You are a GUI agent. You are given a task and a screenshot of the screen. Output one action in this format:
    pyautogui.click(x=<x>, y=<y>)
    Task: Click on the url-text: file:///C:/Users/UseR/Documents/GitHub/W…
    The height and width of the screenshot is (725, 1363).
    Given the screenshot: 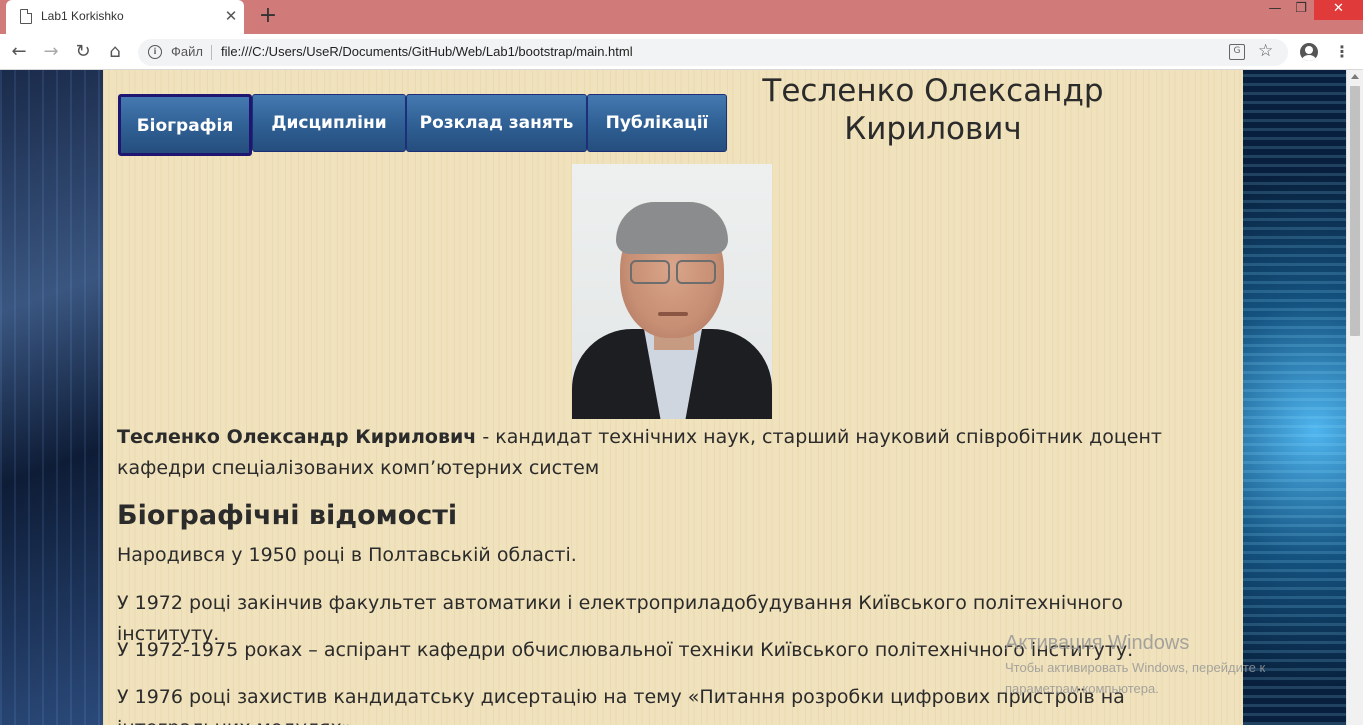 What is the action you would take?
    pyautogui.click(x=427, y=51)
    